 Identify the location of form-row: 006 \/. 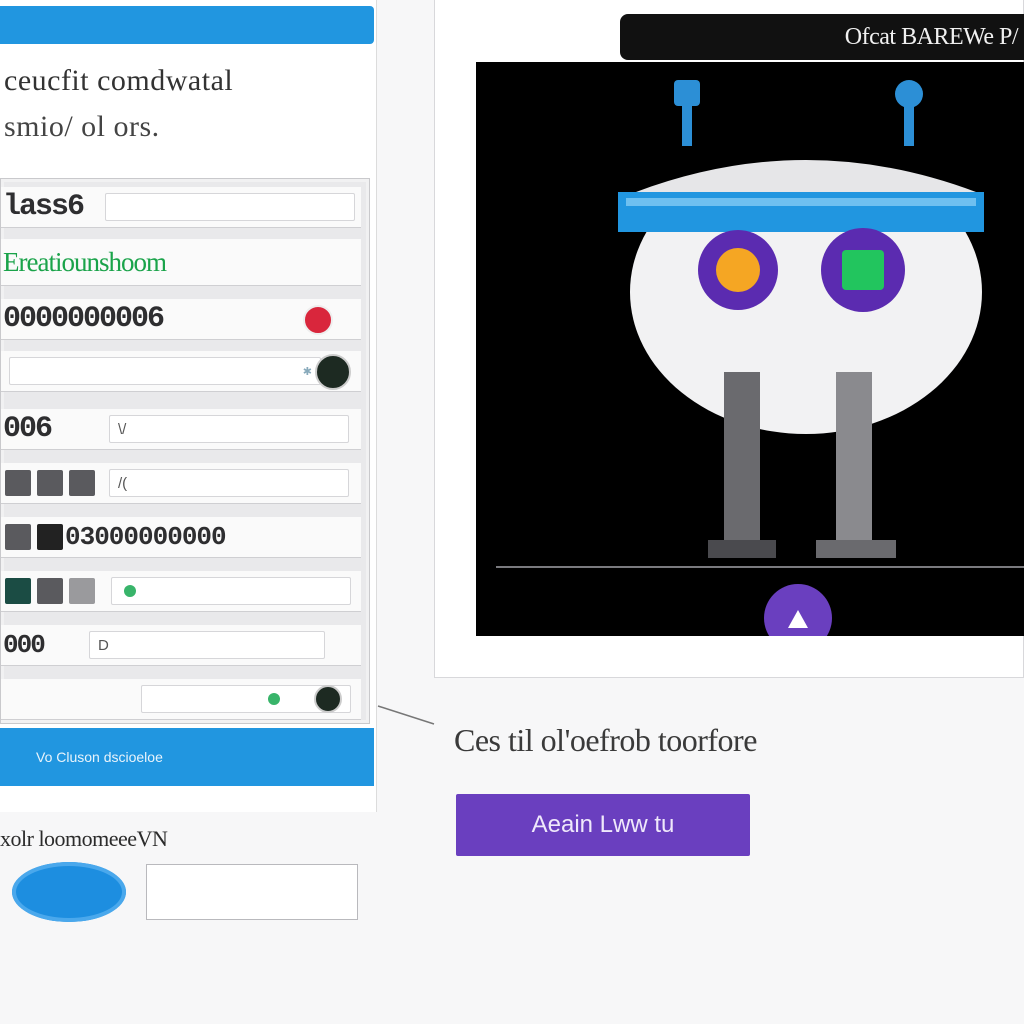
(181, 429).